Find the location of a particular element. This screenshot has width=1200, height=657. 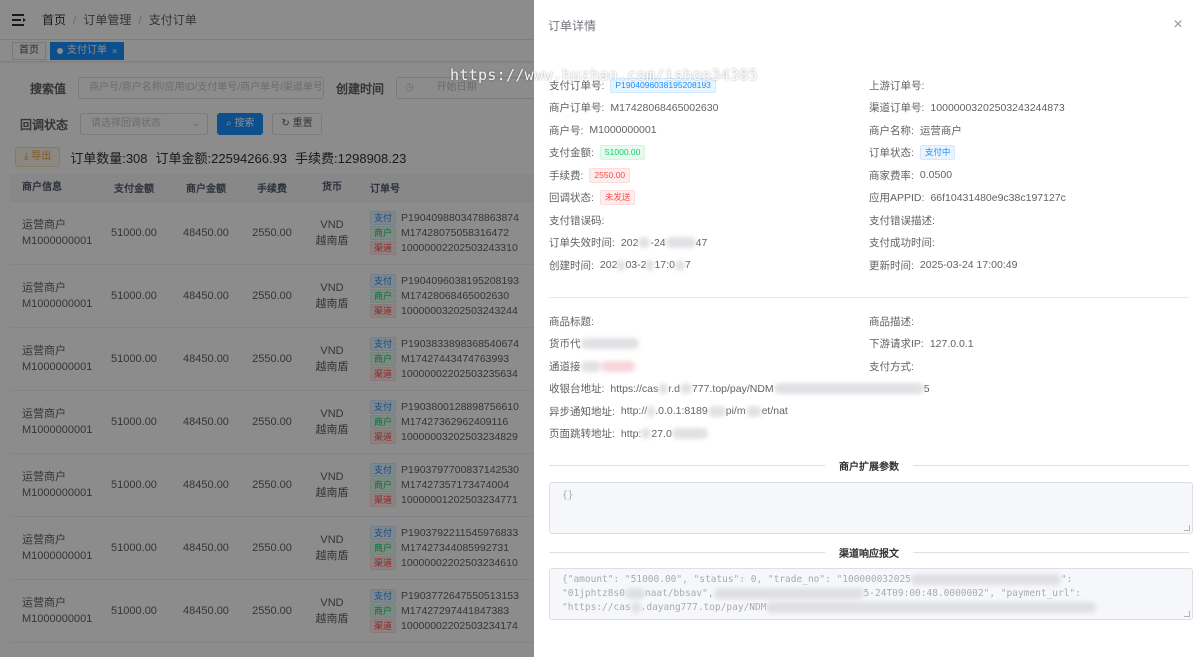

field-value-part: .0.0.1:8189 is located at coordinates (681, 411).